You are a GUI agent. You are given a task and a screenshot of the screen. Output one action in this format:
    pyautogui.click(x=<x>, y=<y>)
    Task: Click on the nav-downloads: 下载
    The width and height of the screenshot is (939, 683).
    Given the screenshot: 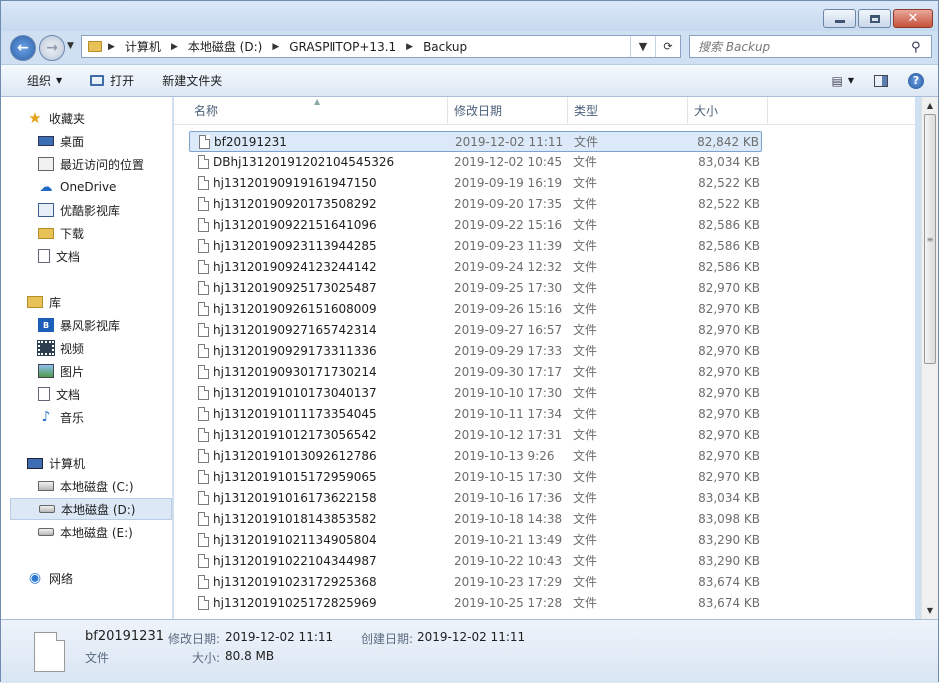 What is the action you would take?
    pyautogui.click(x=61, y=233)
    